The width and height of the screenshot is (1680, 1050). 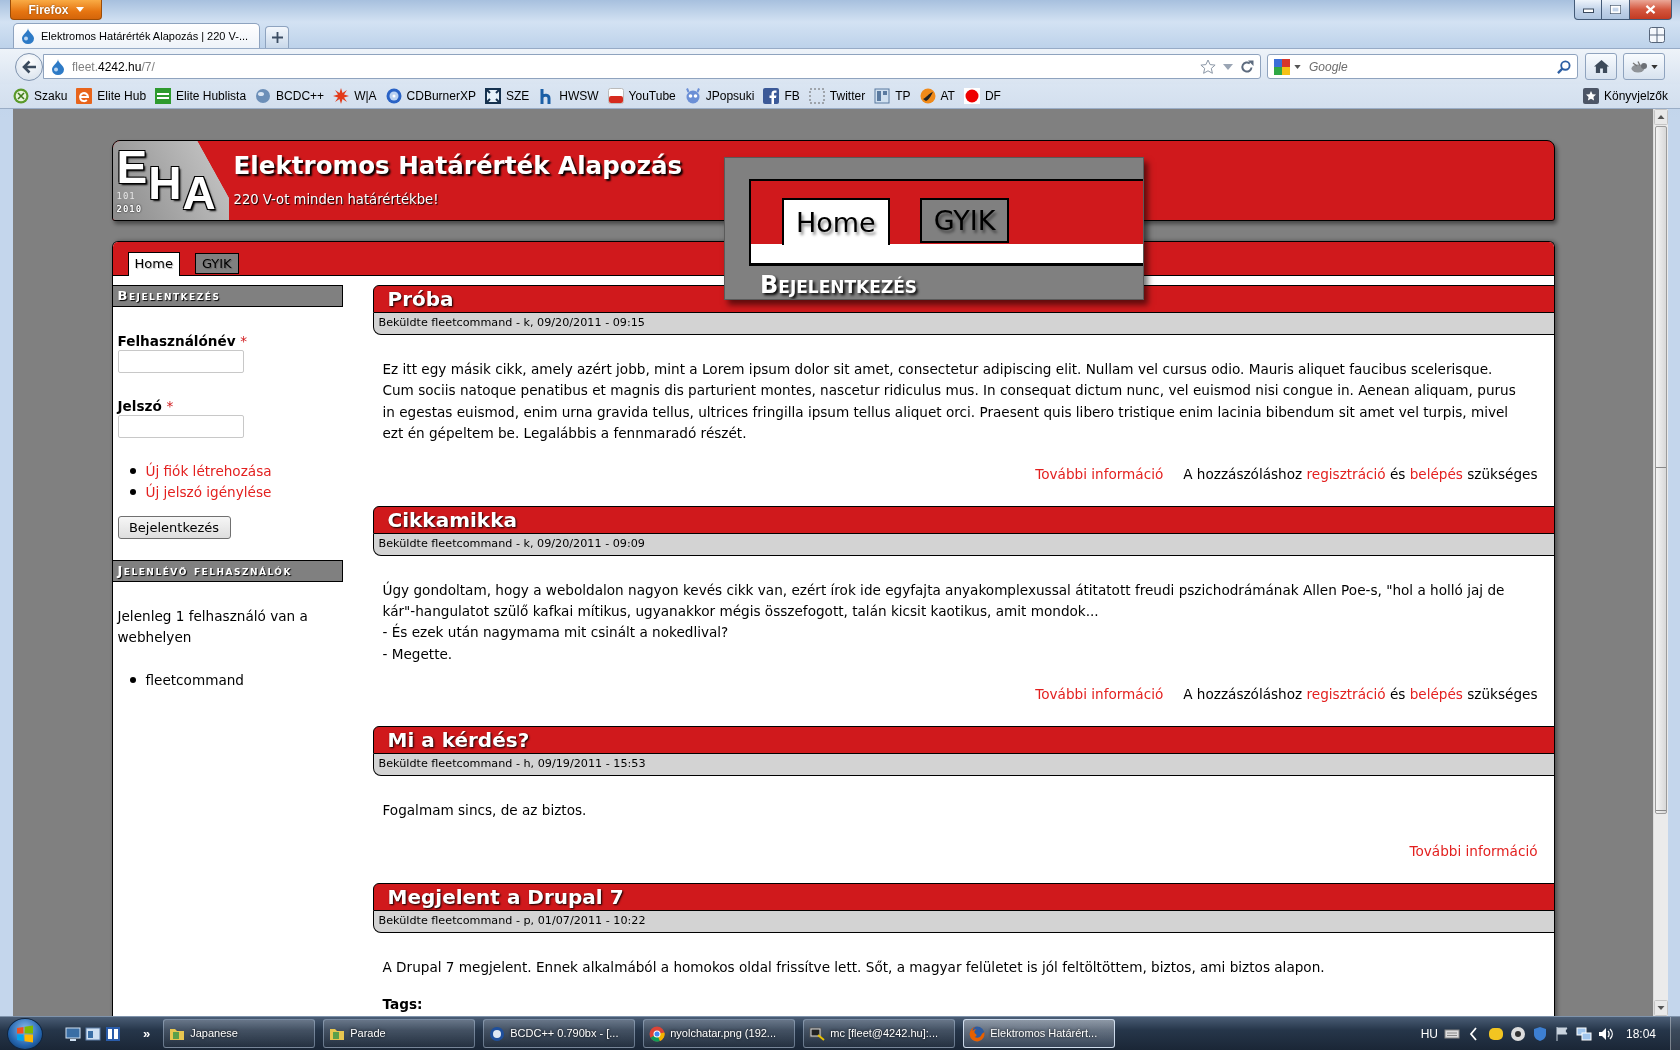 What do you see at coordinates (403, 1005) in the screenshot?
I see `tags-label: Tags:` at bounding box center [403, 1005].